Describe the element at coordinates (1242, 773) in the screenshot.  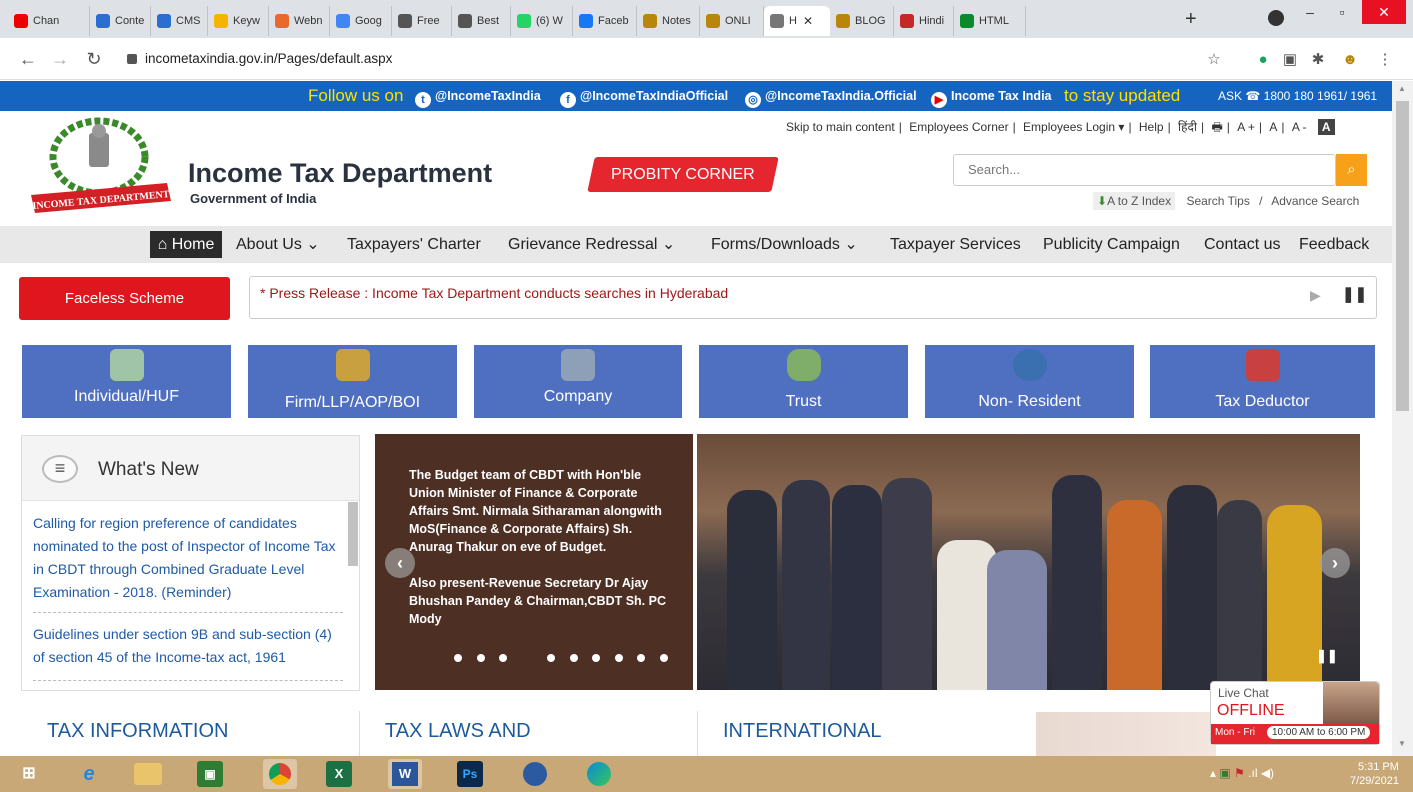
I see `system-tray-icons: ▴ ▣ ⚑ .ıl ◀)` at that location.